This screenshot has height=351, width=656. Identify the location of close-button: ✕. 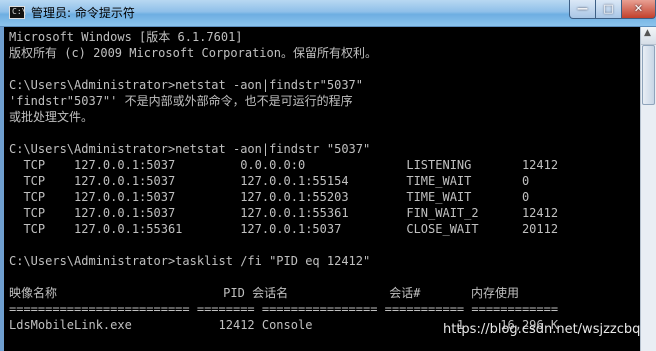
(638, 9).